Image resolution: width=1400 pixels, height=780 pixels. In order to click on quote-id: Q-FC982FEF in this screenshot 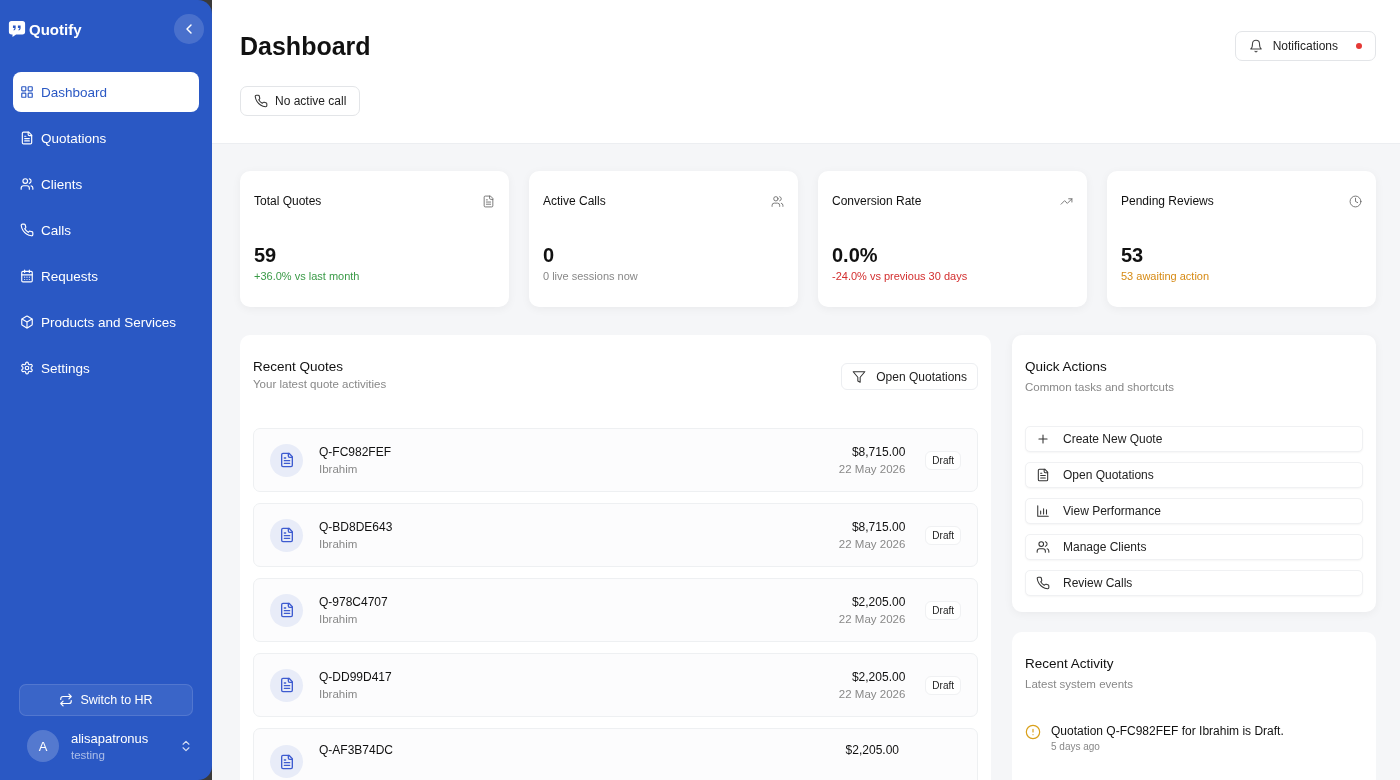, I will do `click(355, 452)`.